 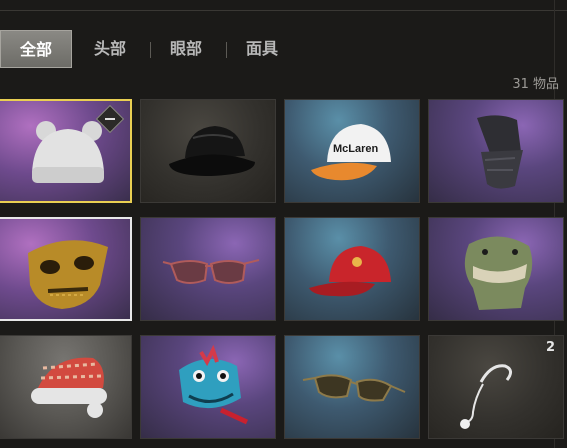 I want to click on tab-eyes: 眼部, so click(x=186, y=49).